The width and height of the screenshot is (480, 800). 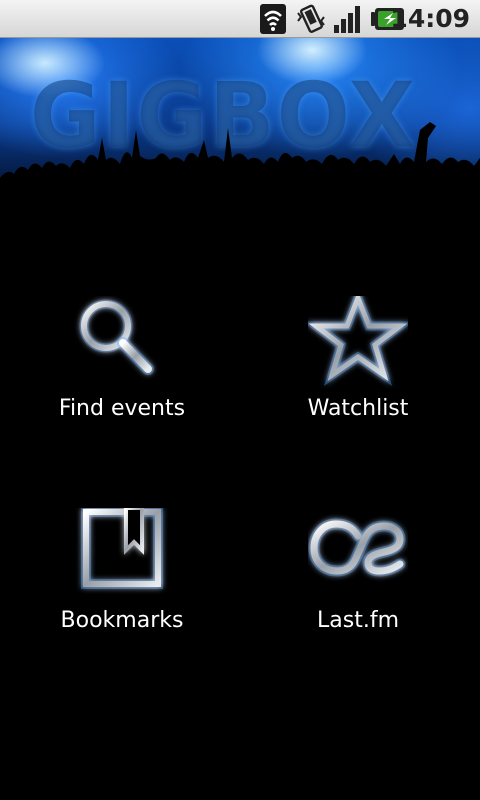 I want to click on bookmark-icon, so click(x=122, y=548).